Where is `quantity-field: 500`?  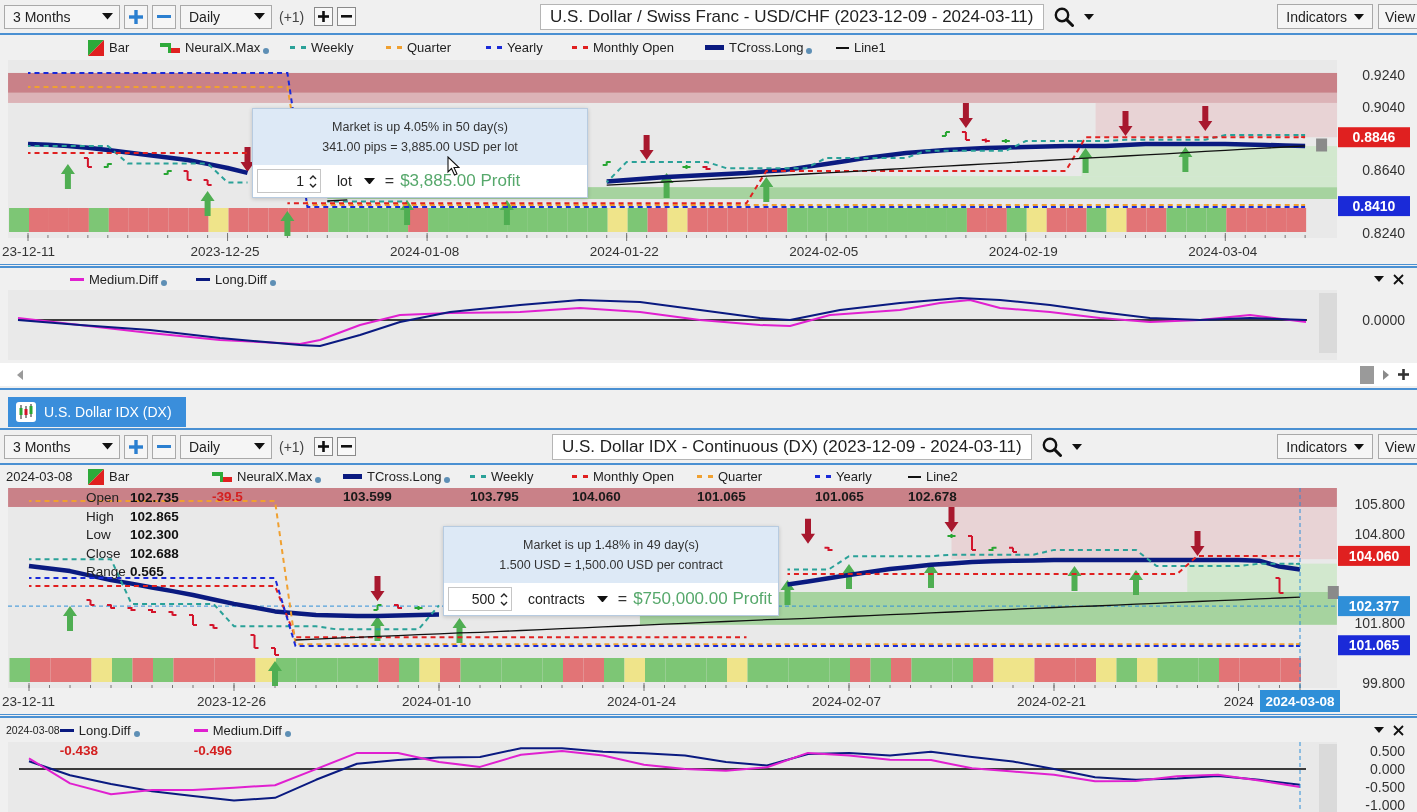 quantity-field: 500 is located at coordinates (480, 599).